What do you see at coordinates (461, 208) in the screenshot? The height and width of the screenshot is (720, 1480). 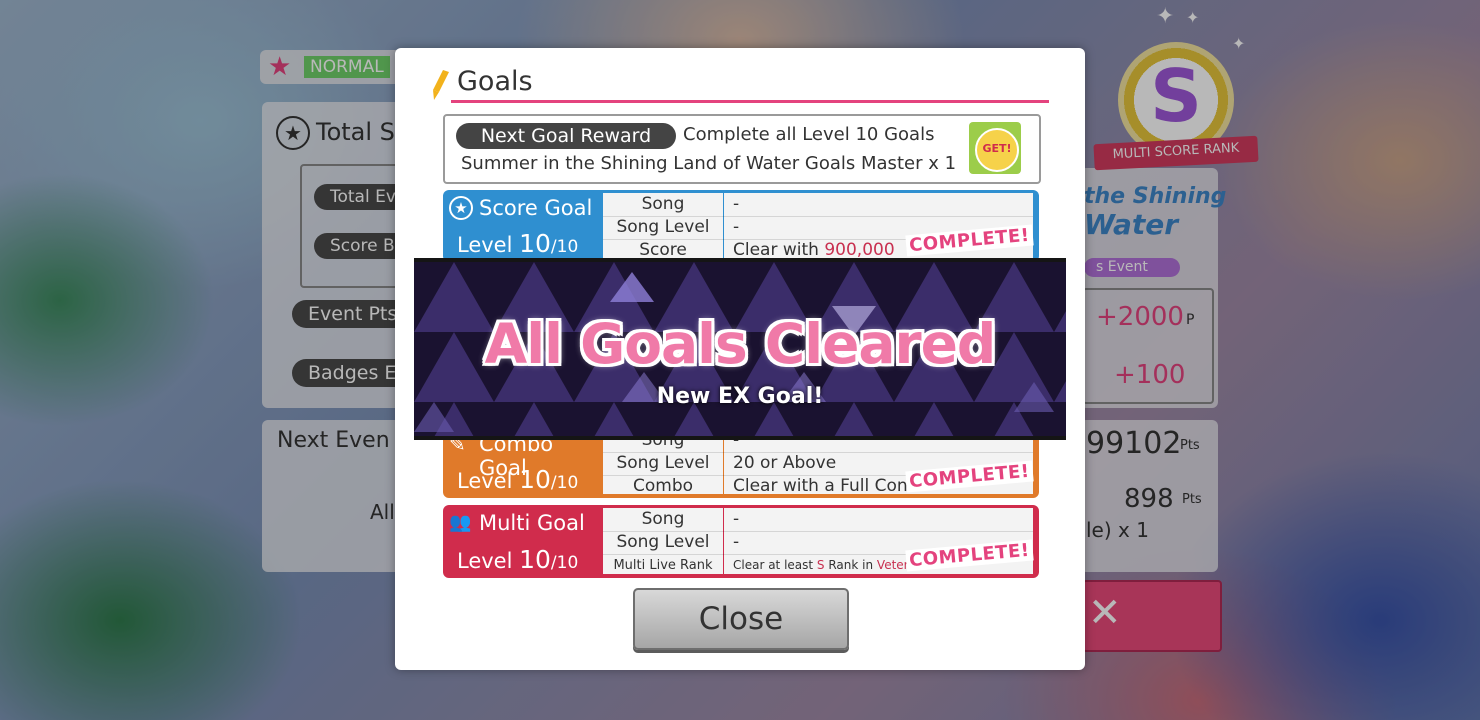 I see `star-circle-icon: ★` at bounding box center [461, 208].